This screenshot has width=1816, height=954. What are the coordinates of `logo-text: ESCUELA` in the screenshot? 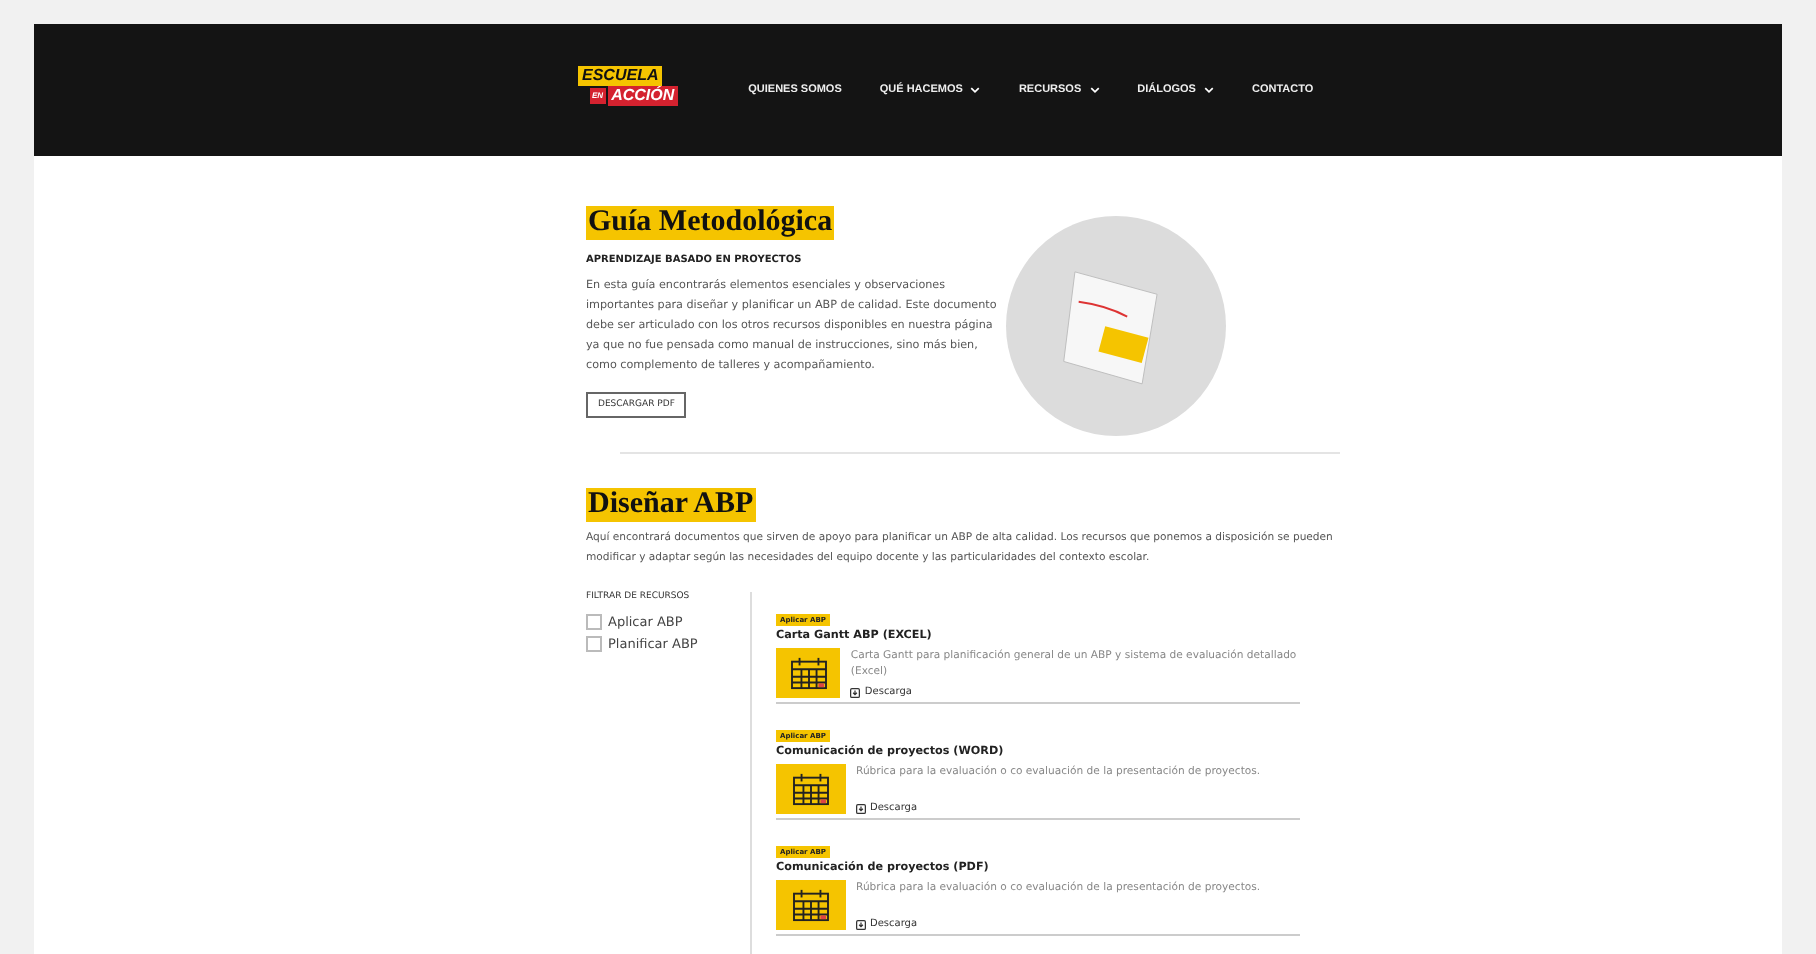 It's located at (620, 76).